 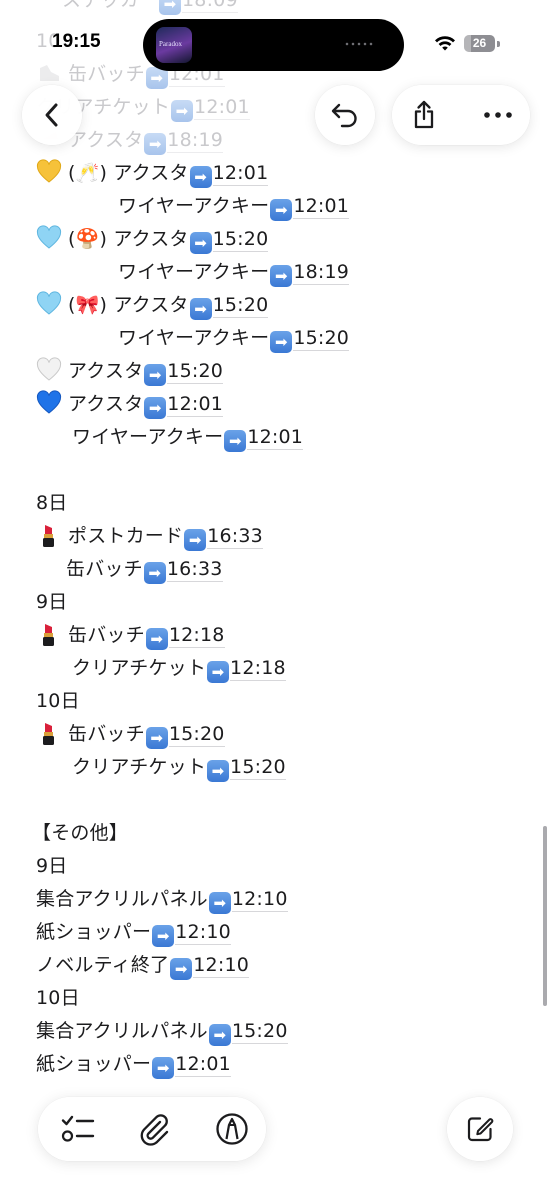 What do you see at coordinates (144, 569) in the screenshot?
I see `note-line: 缶バッチ ➡ 16:33` at bounding box center [144, 569].